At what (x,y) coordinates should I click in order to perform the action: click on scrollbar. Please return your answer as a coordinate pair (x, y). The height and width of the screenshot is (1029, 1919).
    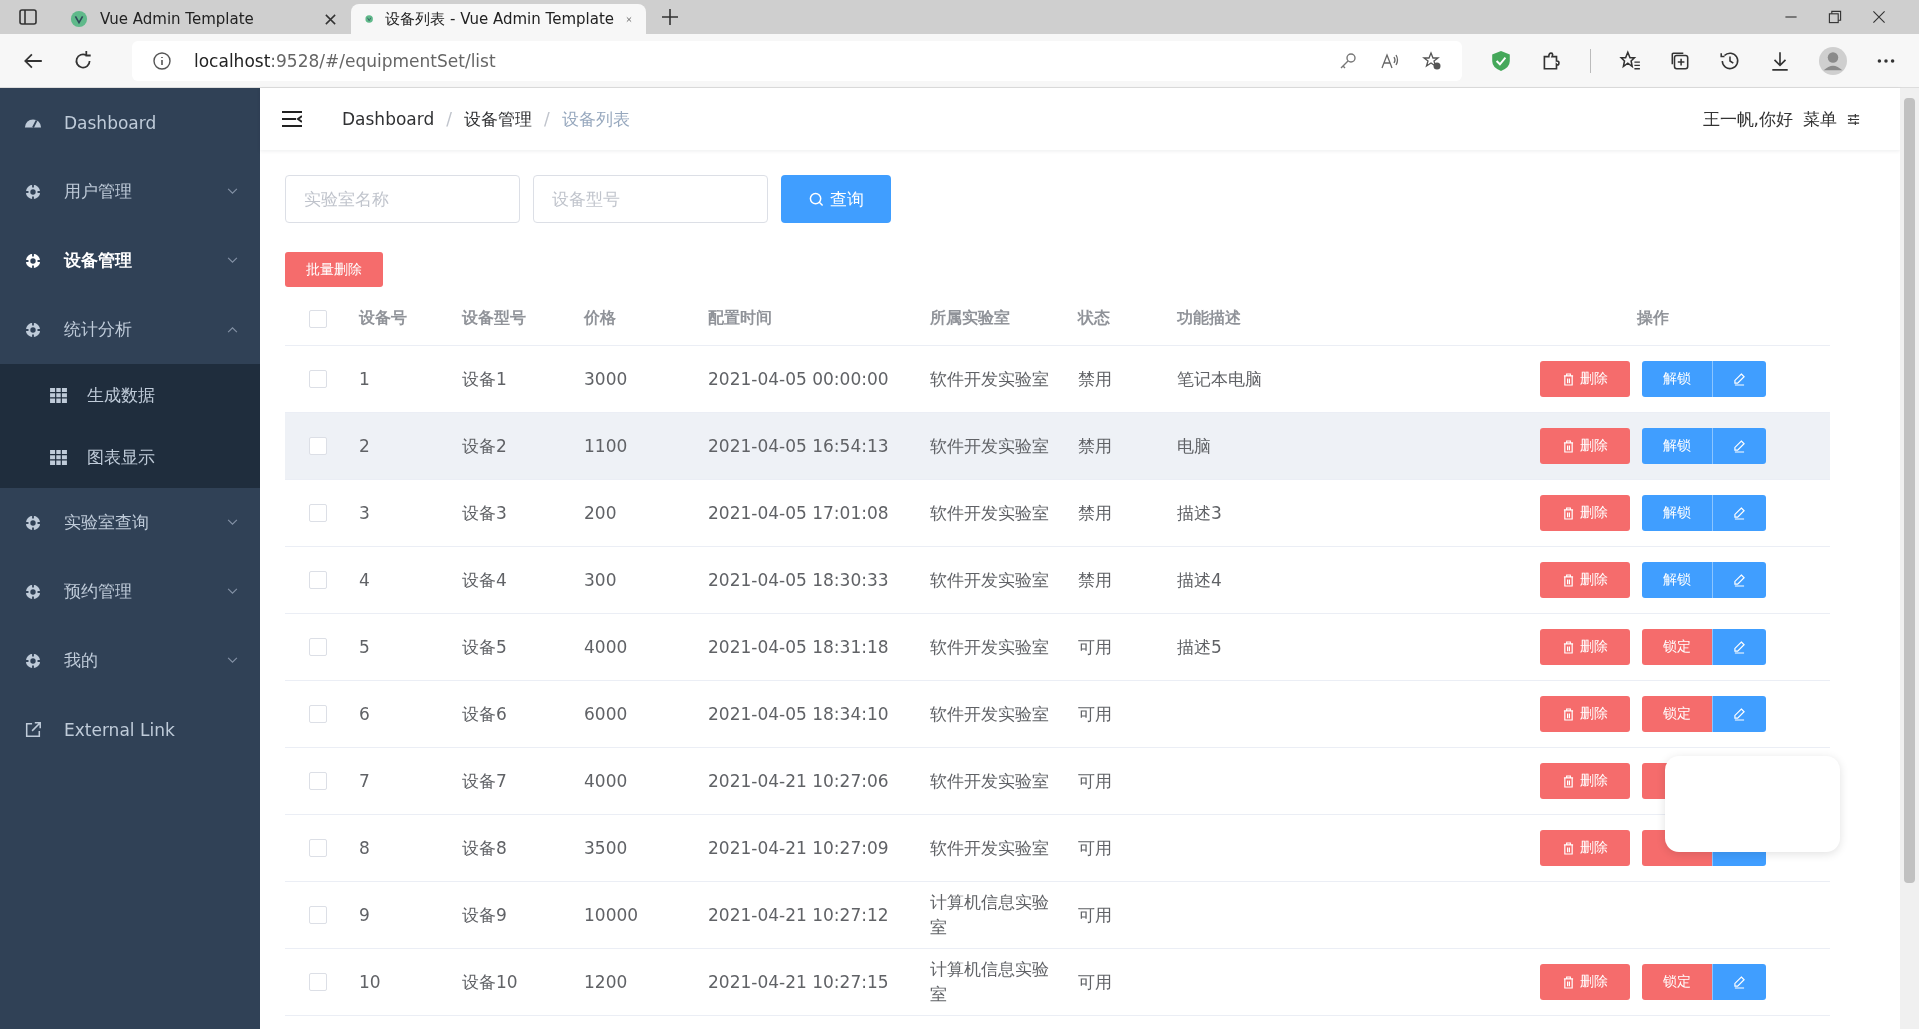
    Looking at the image, I should click on (1909, 558).